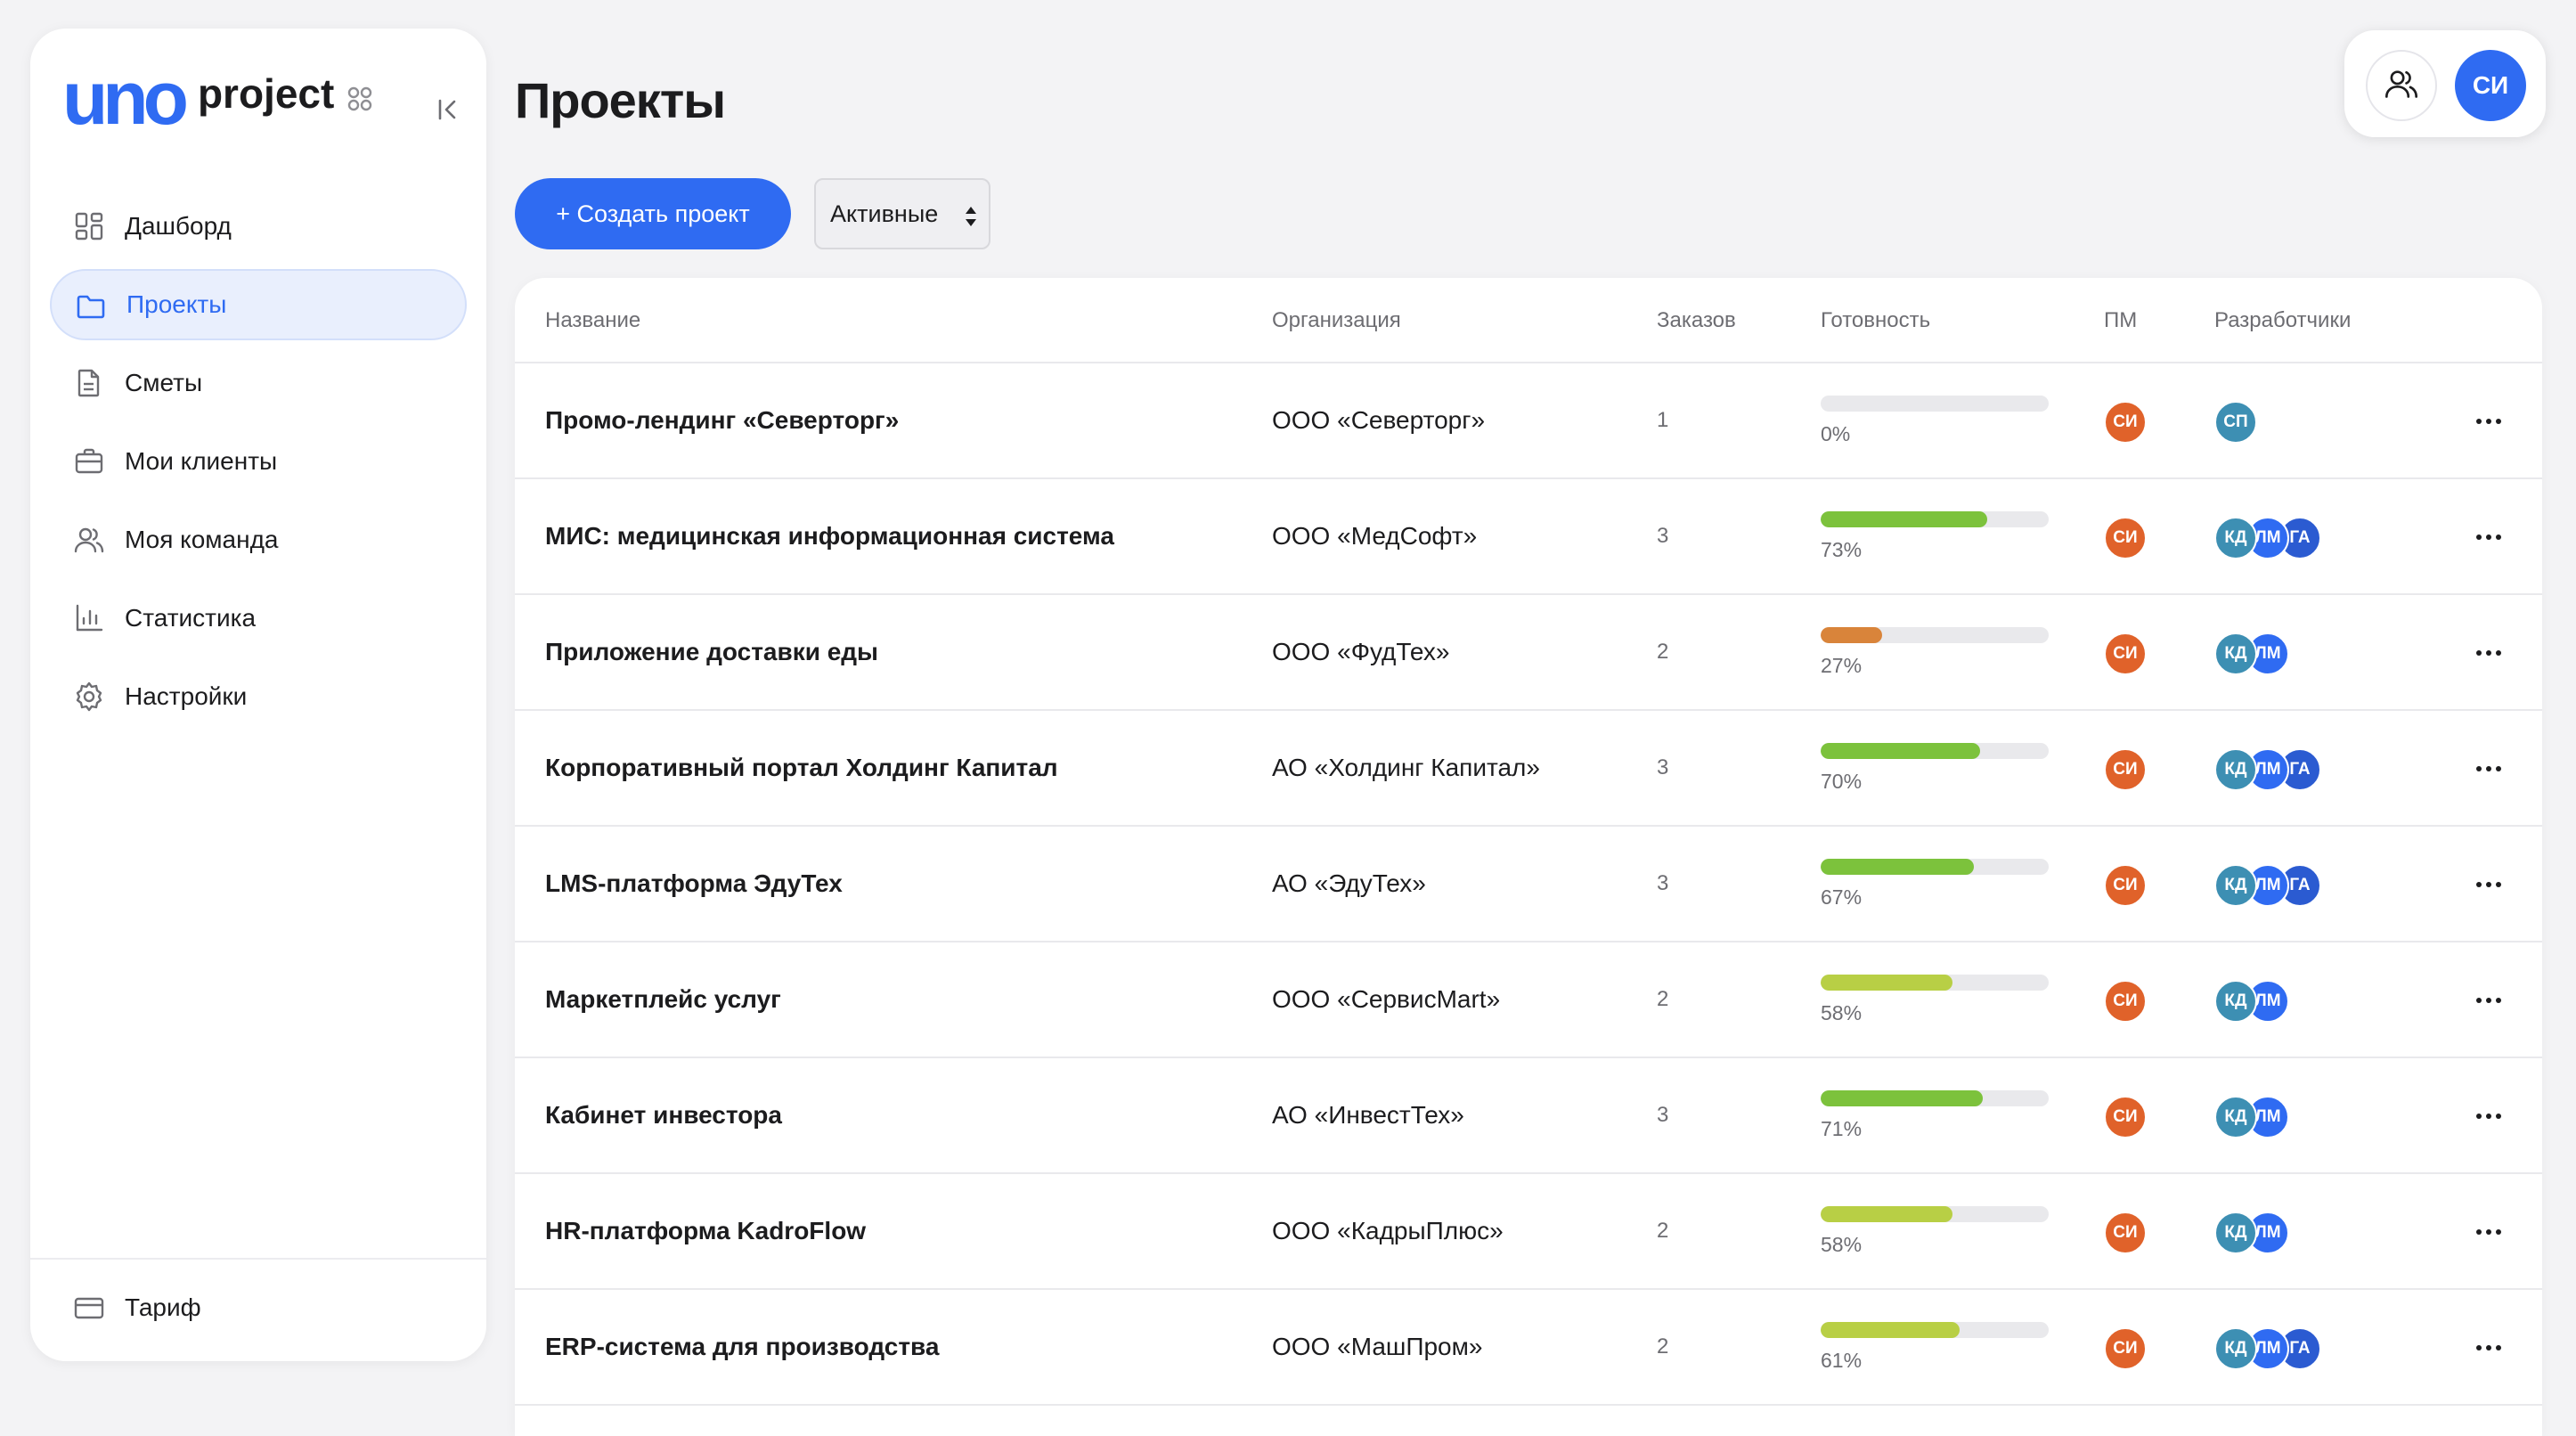 The height and width of the screenshot is (1436, 2576). I want to click on column-header-progress: Готовность, so click(1876, 320).